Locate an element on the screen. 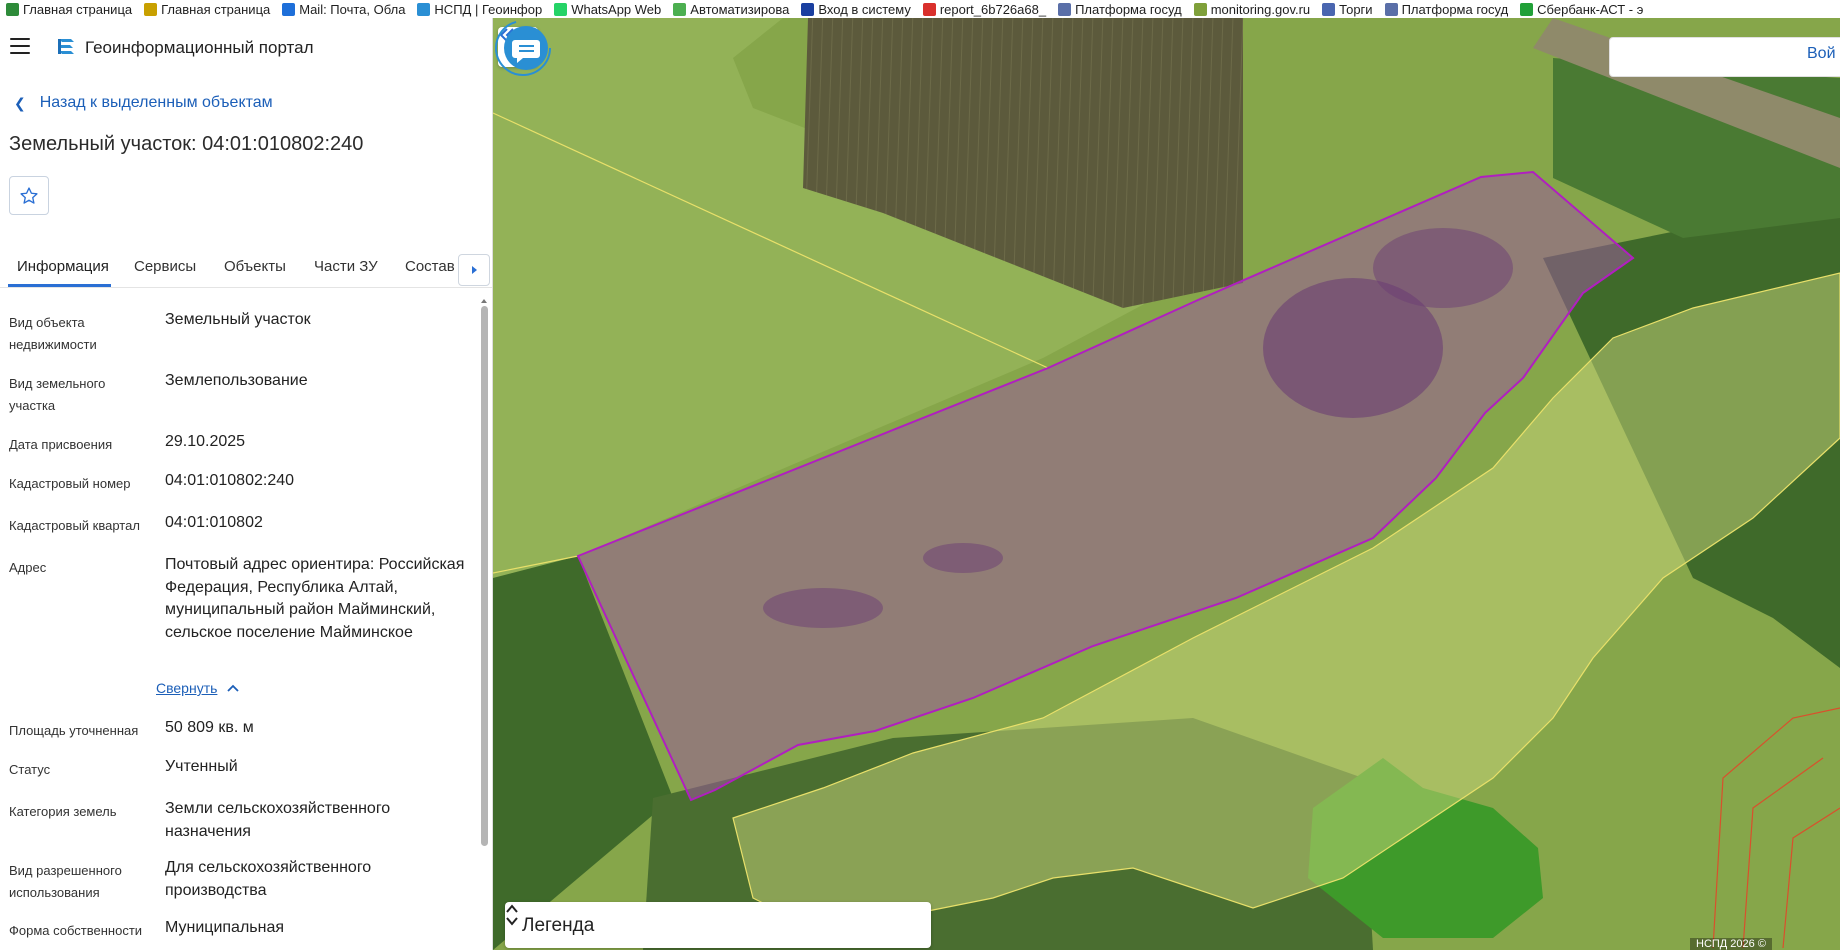 The height and width of the screenshot is (950, 1840). bookmark-item: НСПД | Геоинфор is located at coordinates (479, 9).